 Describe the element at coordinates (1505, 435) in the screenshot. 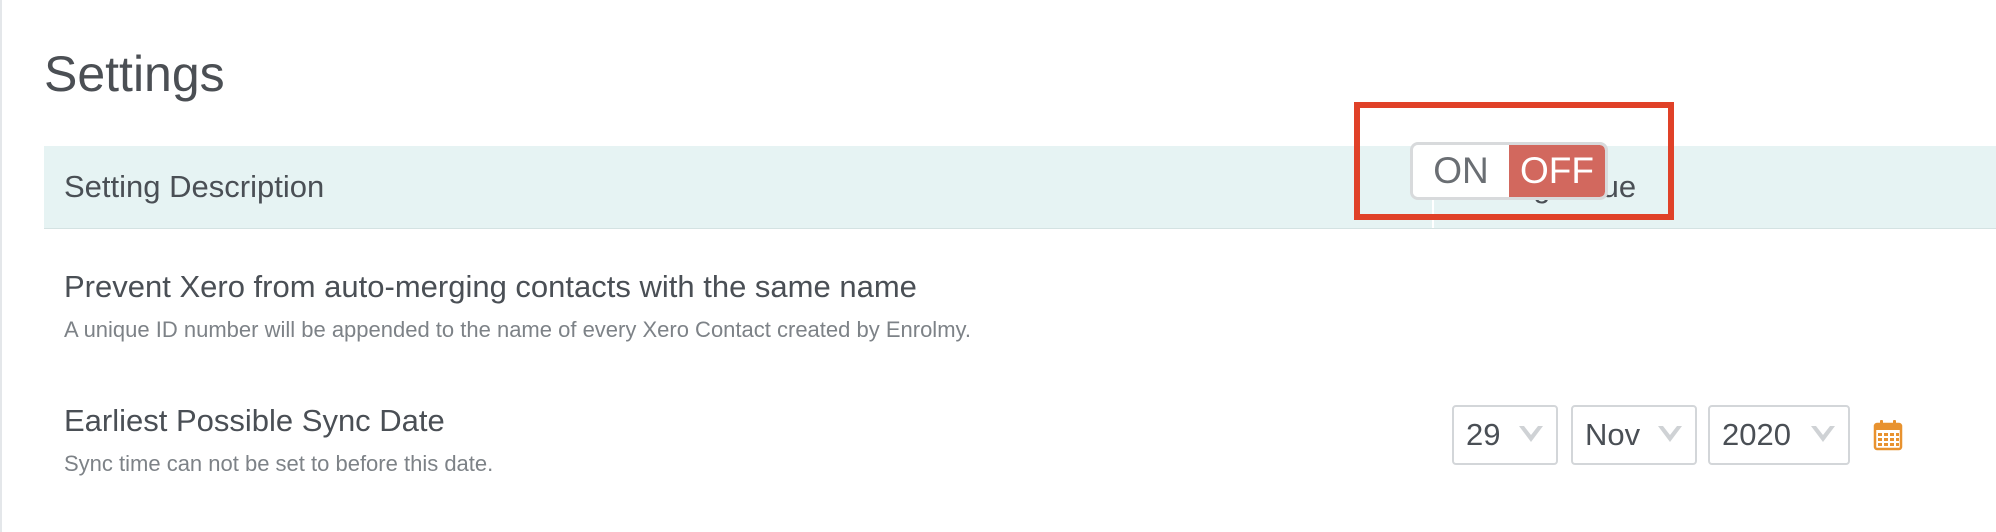

I see `day-select: 29` at that location.